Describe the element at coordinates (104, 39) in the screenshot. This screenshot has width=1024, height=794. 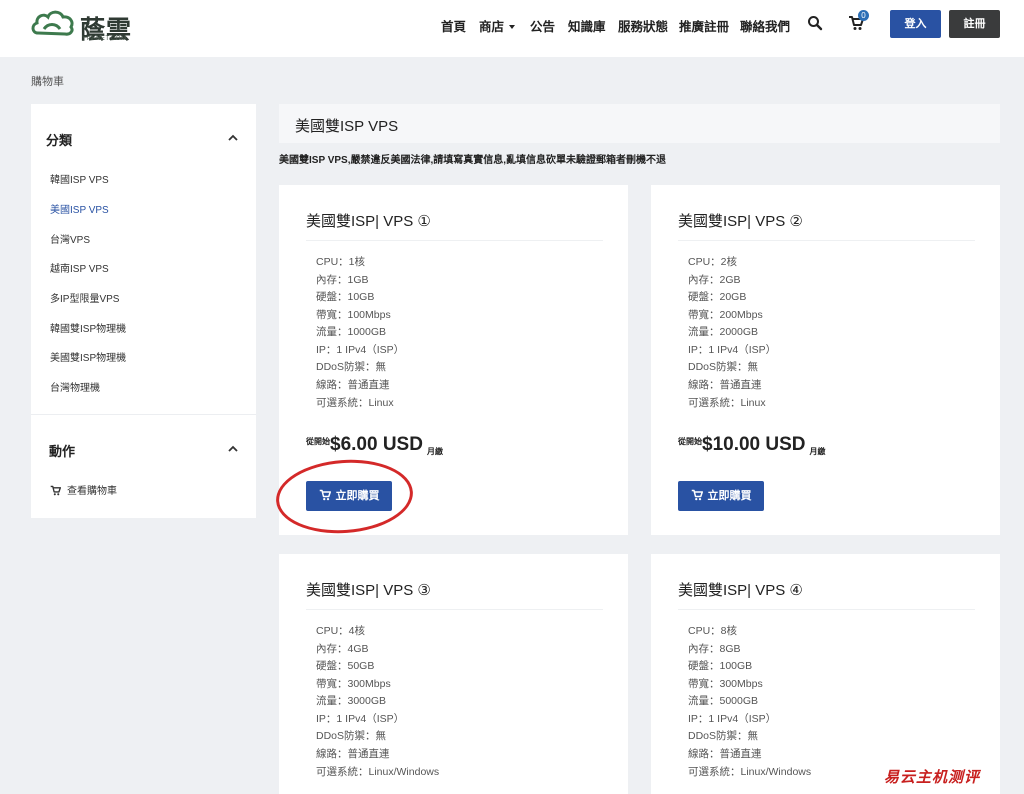
I see `brand-domain: YIN-NET.COM` at that location.